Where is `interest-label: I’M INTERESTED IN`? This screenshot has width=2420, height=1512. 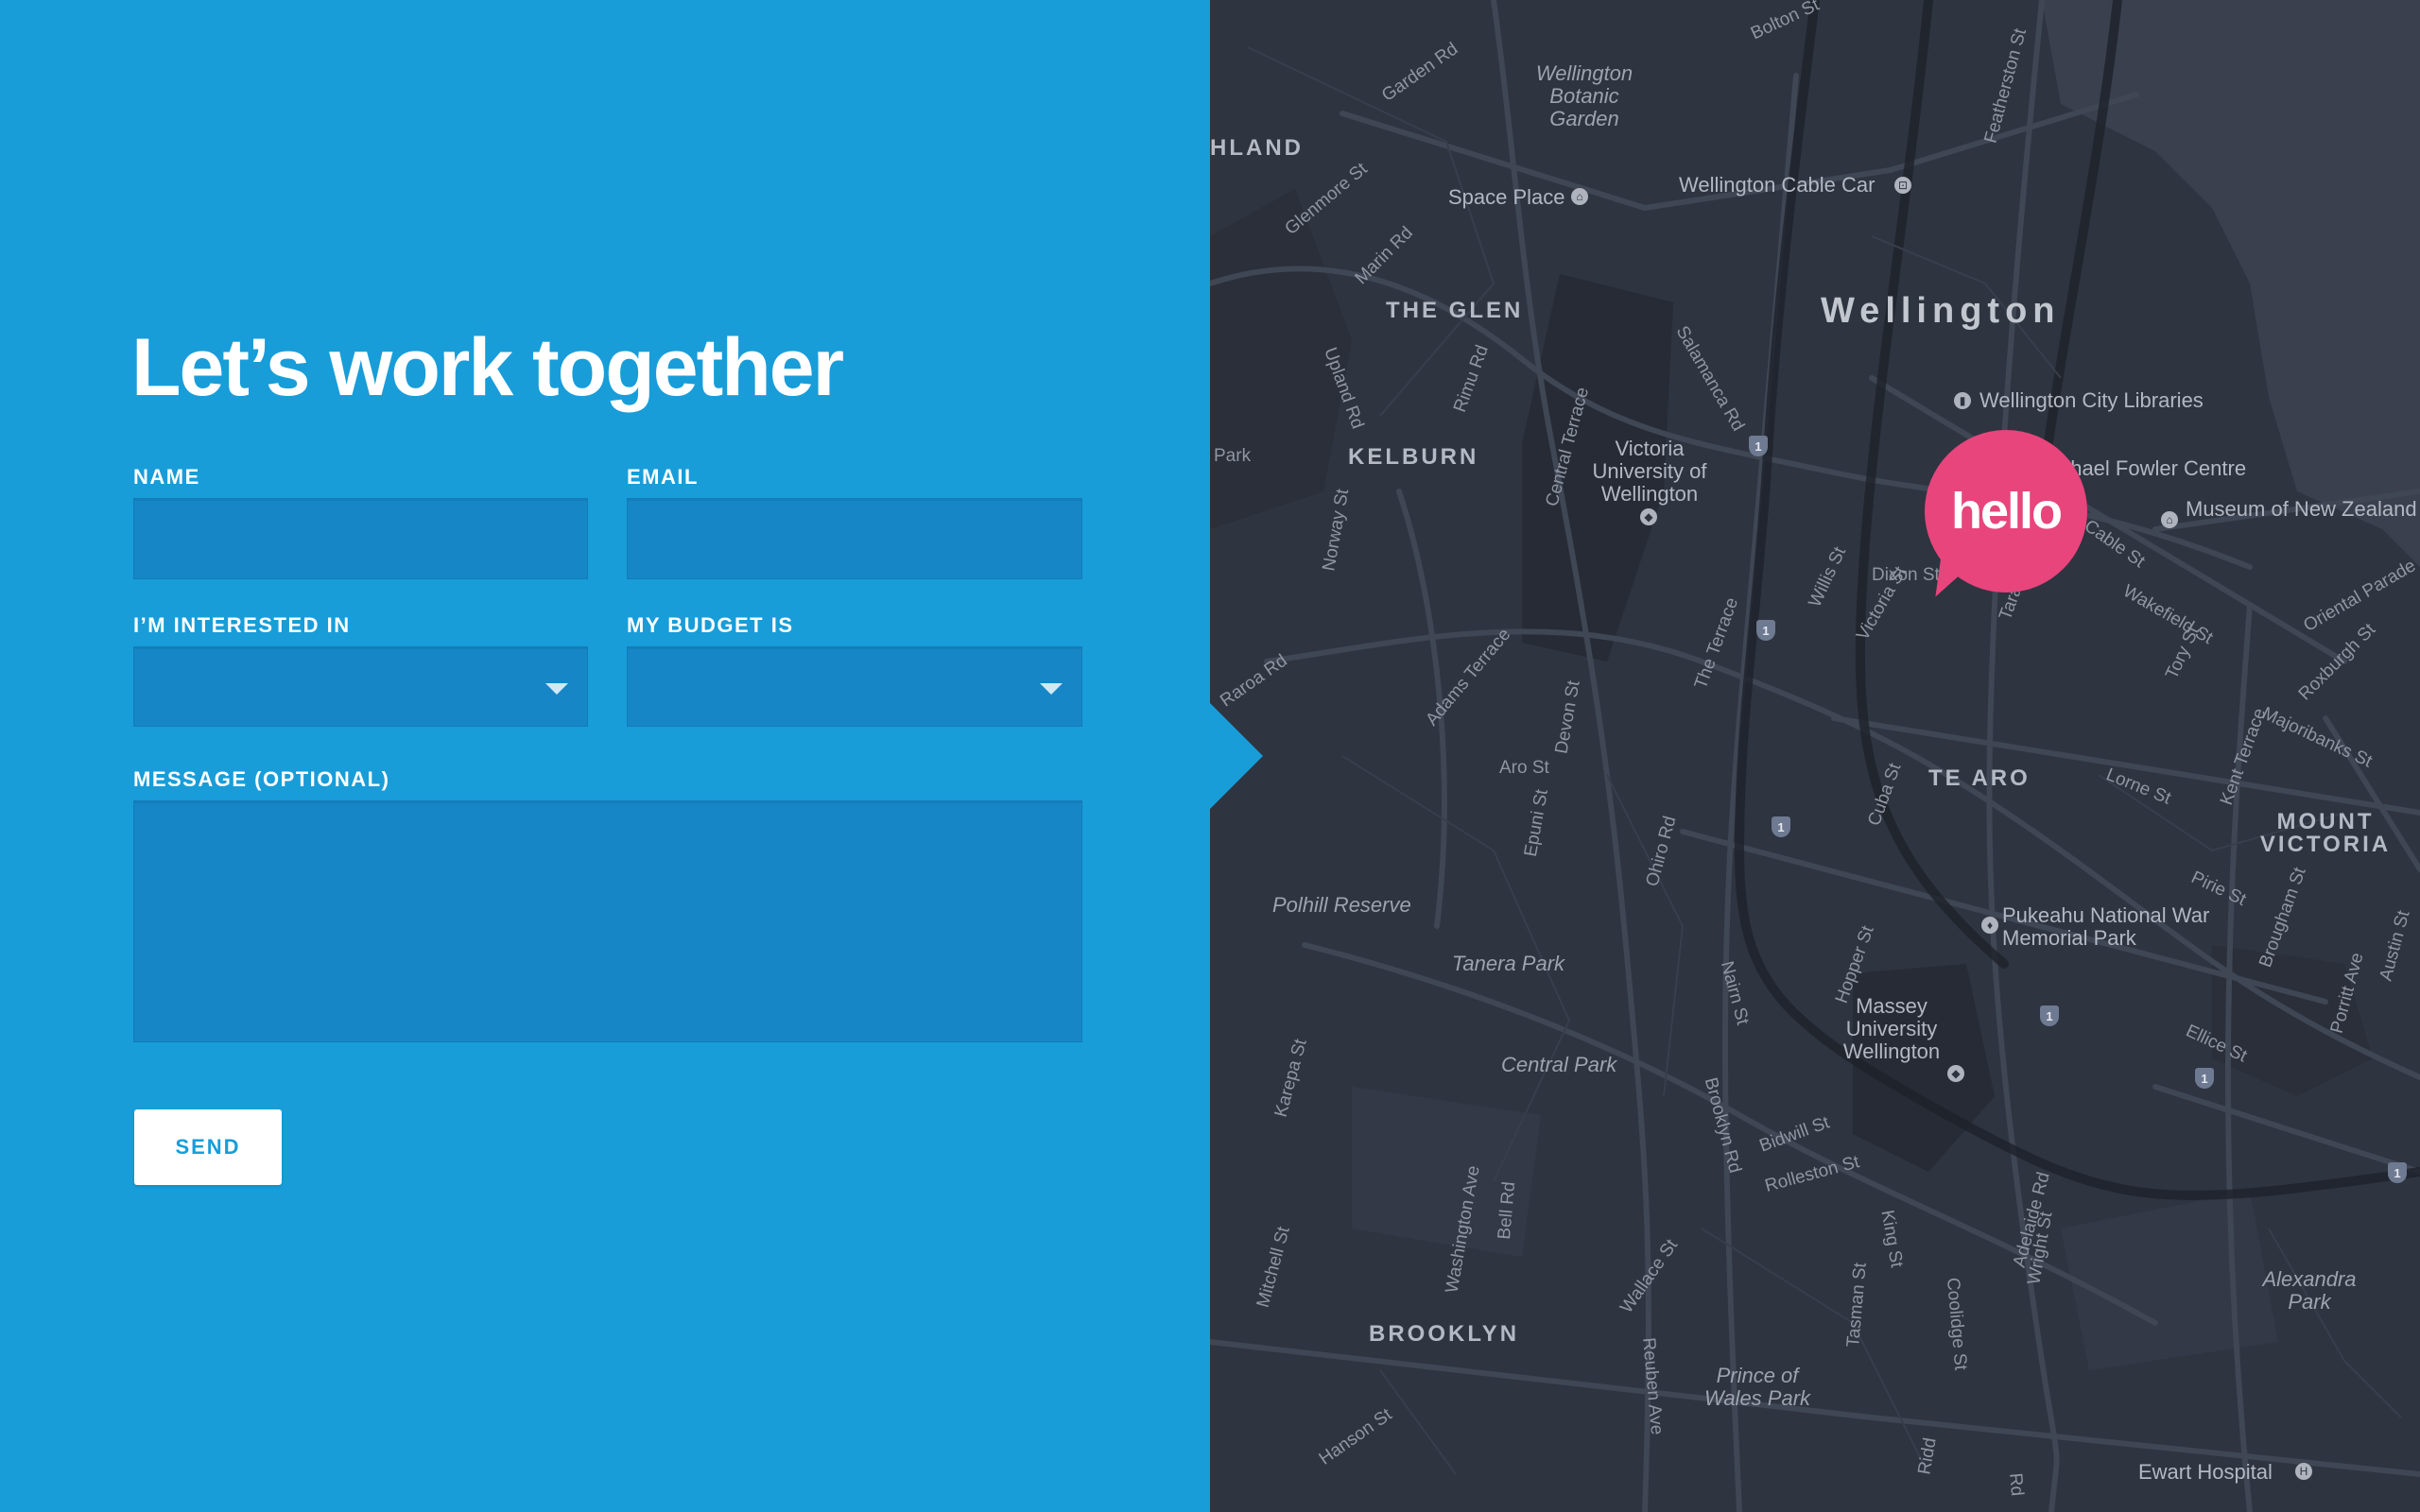 interest-label: I’M INTERESTED IN is located at coordinates (242, 625).